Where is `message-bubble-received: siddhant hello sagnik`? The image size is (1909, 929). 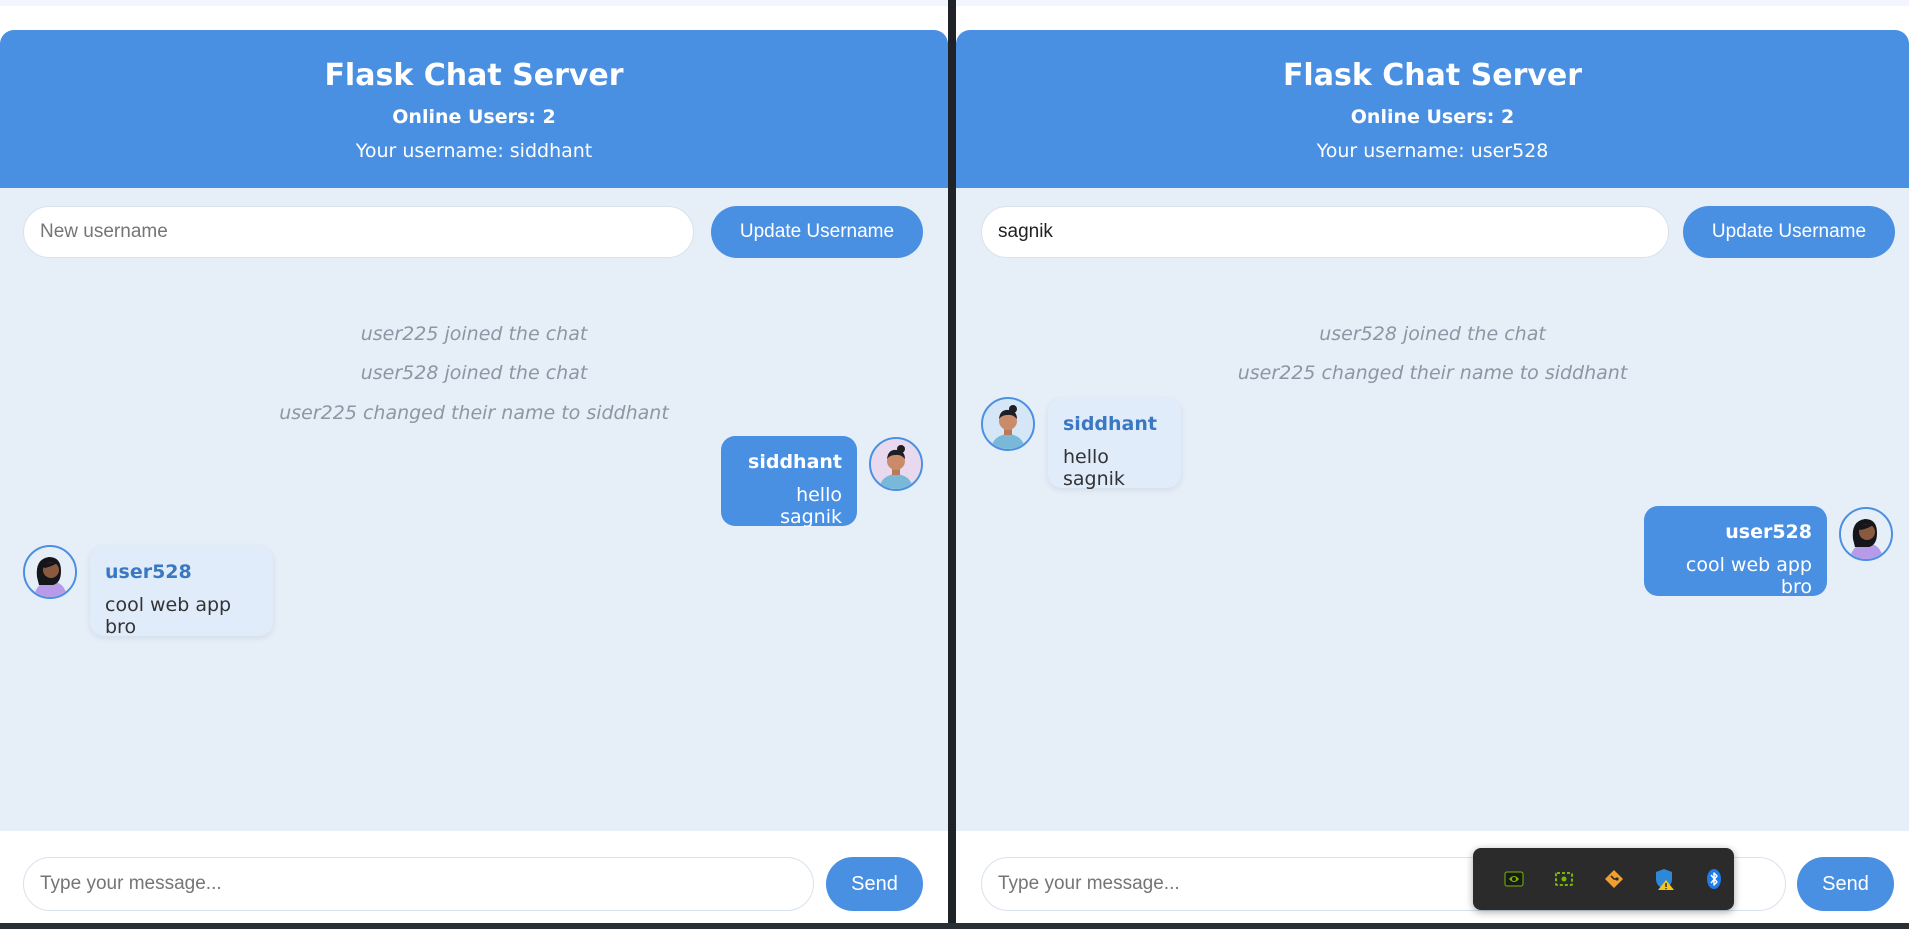
message-bubble-received: siddhant hello sagnik is located at coordinates (1114, 444).